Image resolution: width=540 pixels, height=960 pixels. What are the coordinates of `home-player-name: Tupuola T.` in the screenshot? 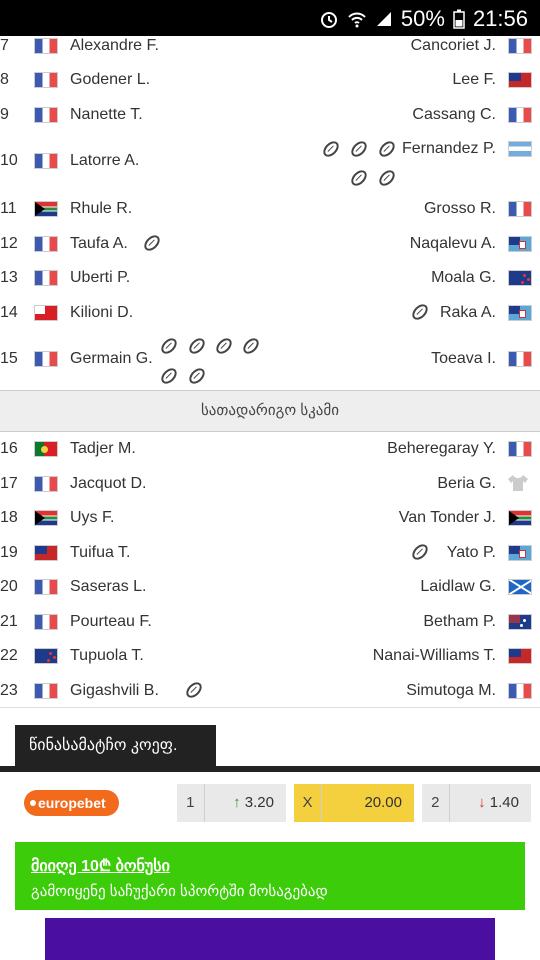 It's located at (107, 656).